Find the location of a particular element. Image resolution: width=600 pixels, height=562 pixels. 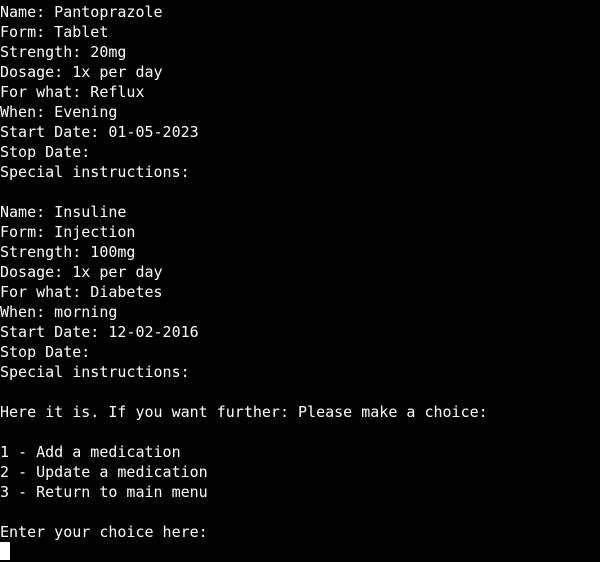

menu-option-add-medication: 1 - Add a medication is located at coordinates (300, 452).